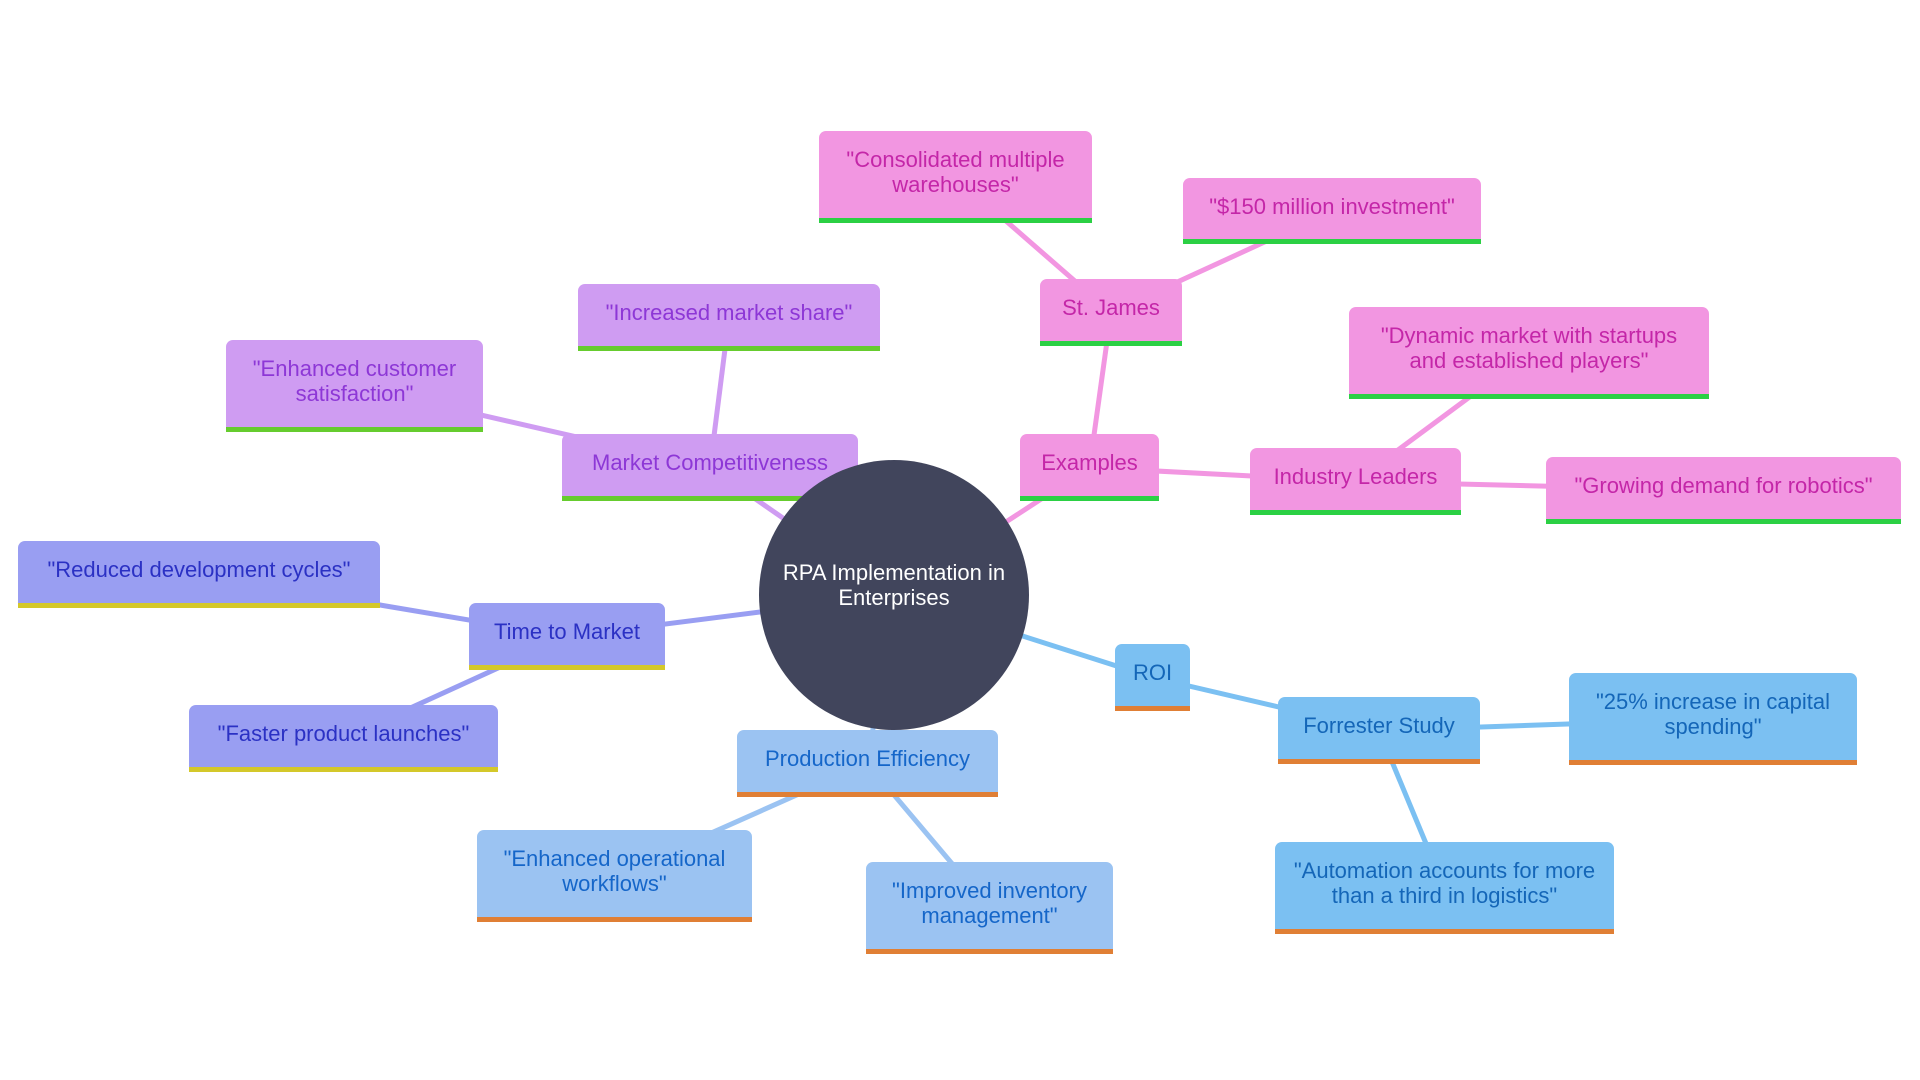  What do you see at coordinates (729, 312) in the screenshot?
I see `node-label: "Increased market share"` at bounding box center [729, 312].